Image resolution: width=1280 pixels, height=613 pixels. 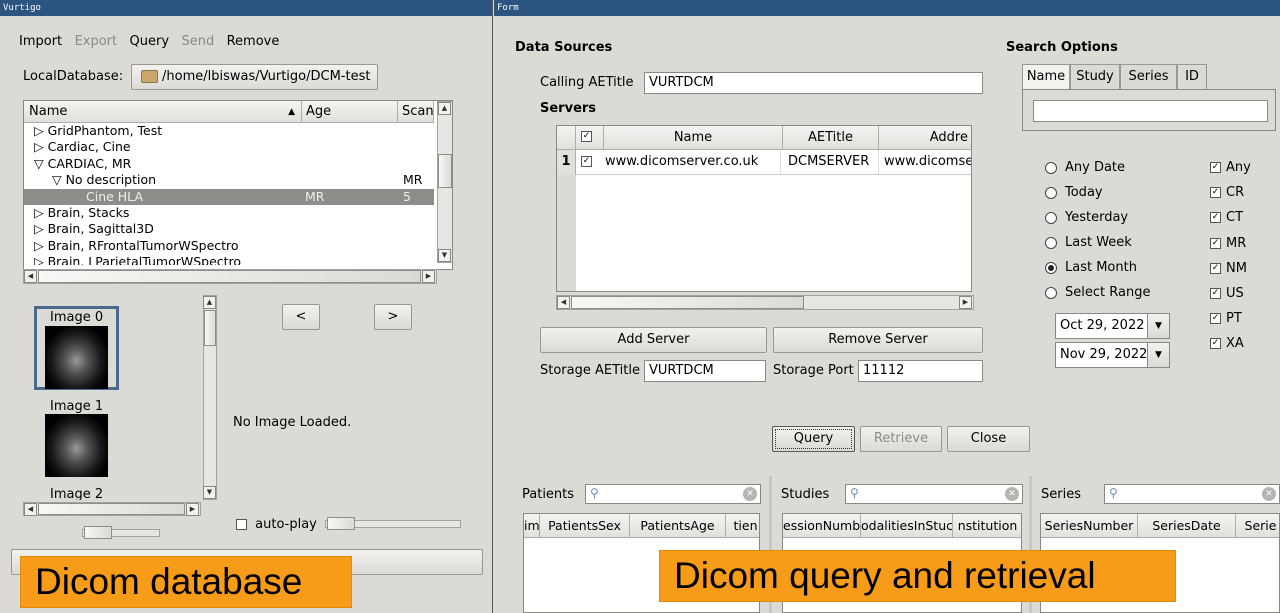 I want to click on tree-header-name: Name ▲, so click(x=163, y=112).